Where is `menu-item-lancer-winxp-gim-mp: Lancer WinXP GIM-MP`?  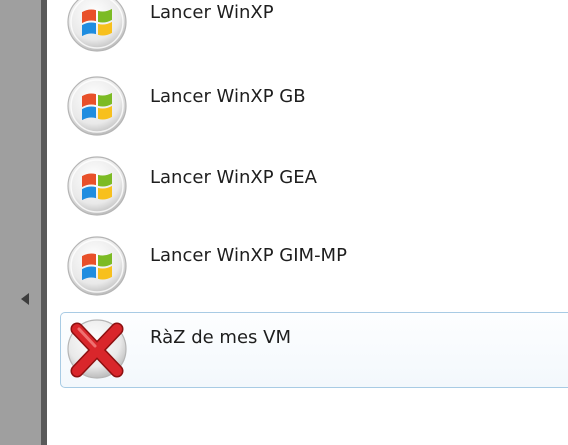 menu-item-lancer-winxp-gim-mp: Lancer WinXP GIM-MP is located at coordinates (314, 265).